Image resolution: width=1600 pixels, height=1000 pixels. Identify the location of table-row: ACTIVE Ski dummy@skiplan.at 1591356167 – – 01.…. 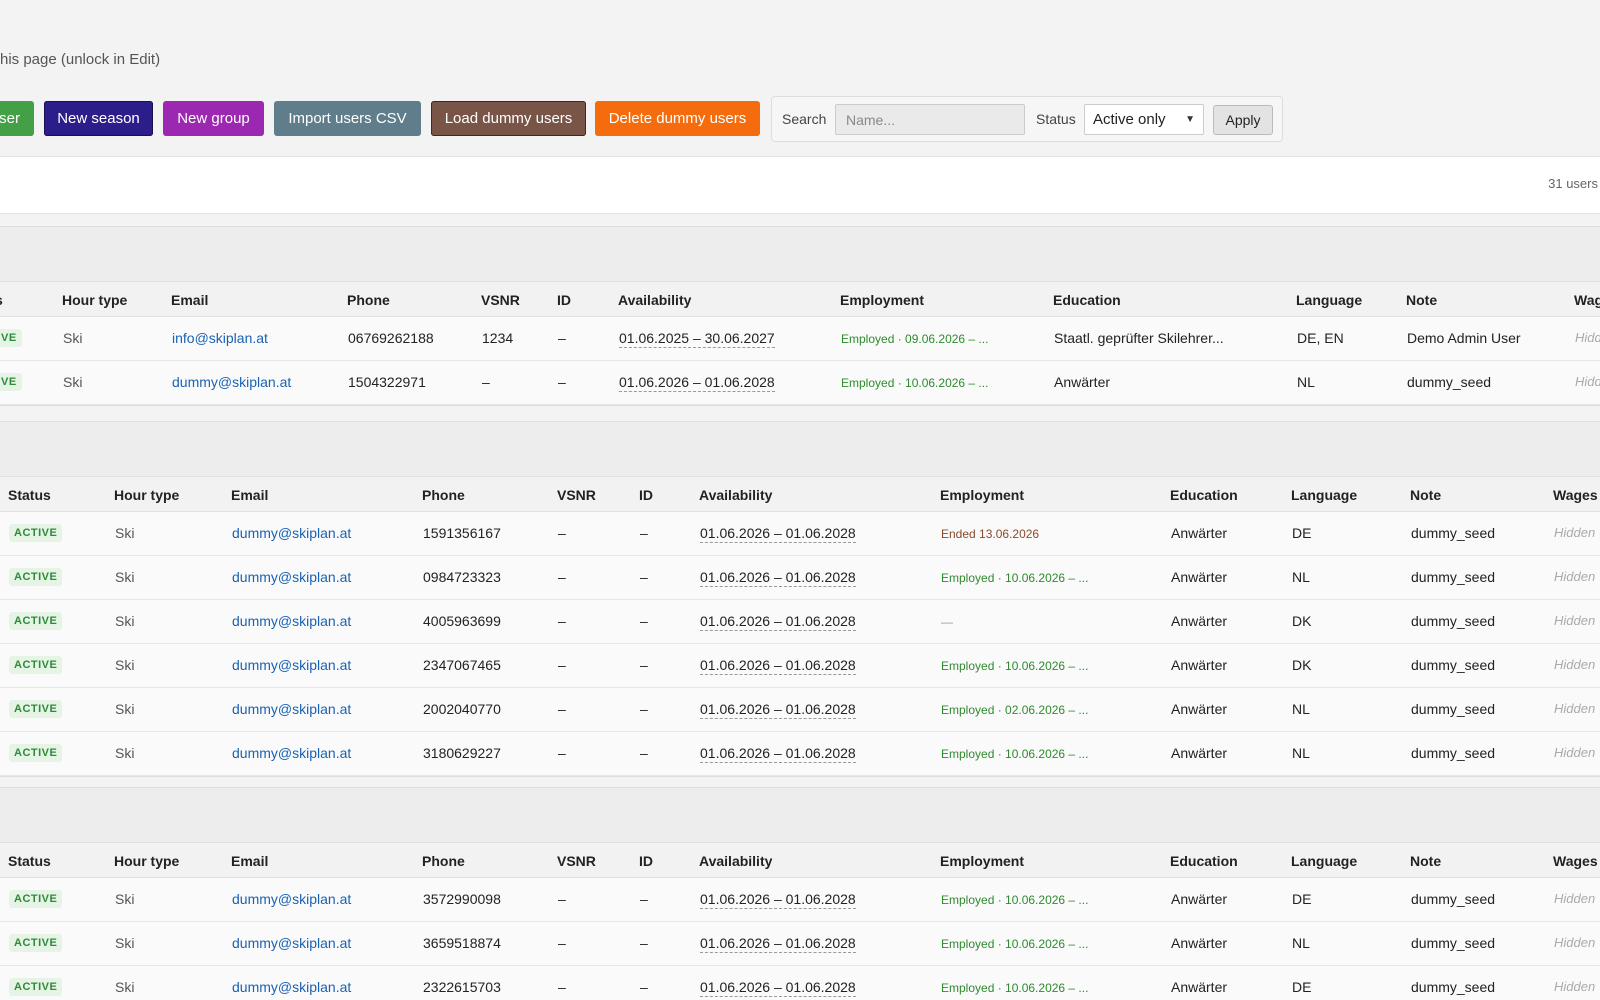
(800, 534).